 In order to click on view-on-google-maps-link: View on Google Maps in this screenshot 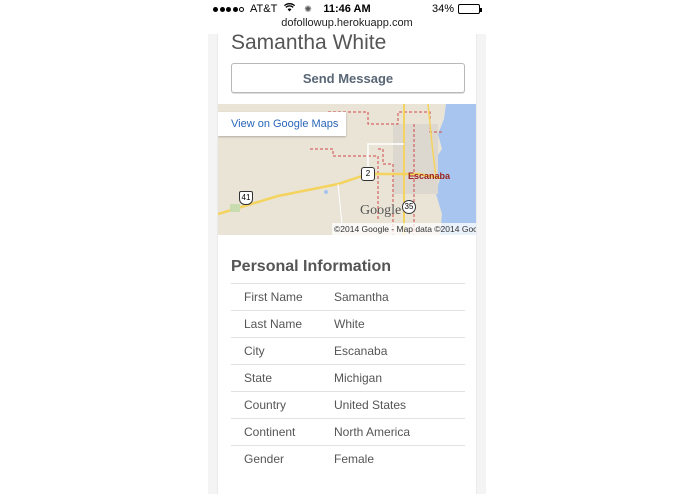, I will do `click(282, 124)`.